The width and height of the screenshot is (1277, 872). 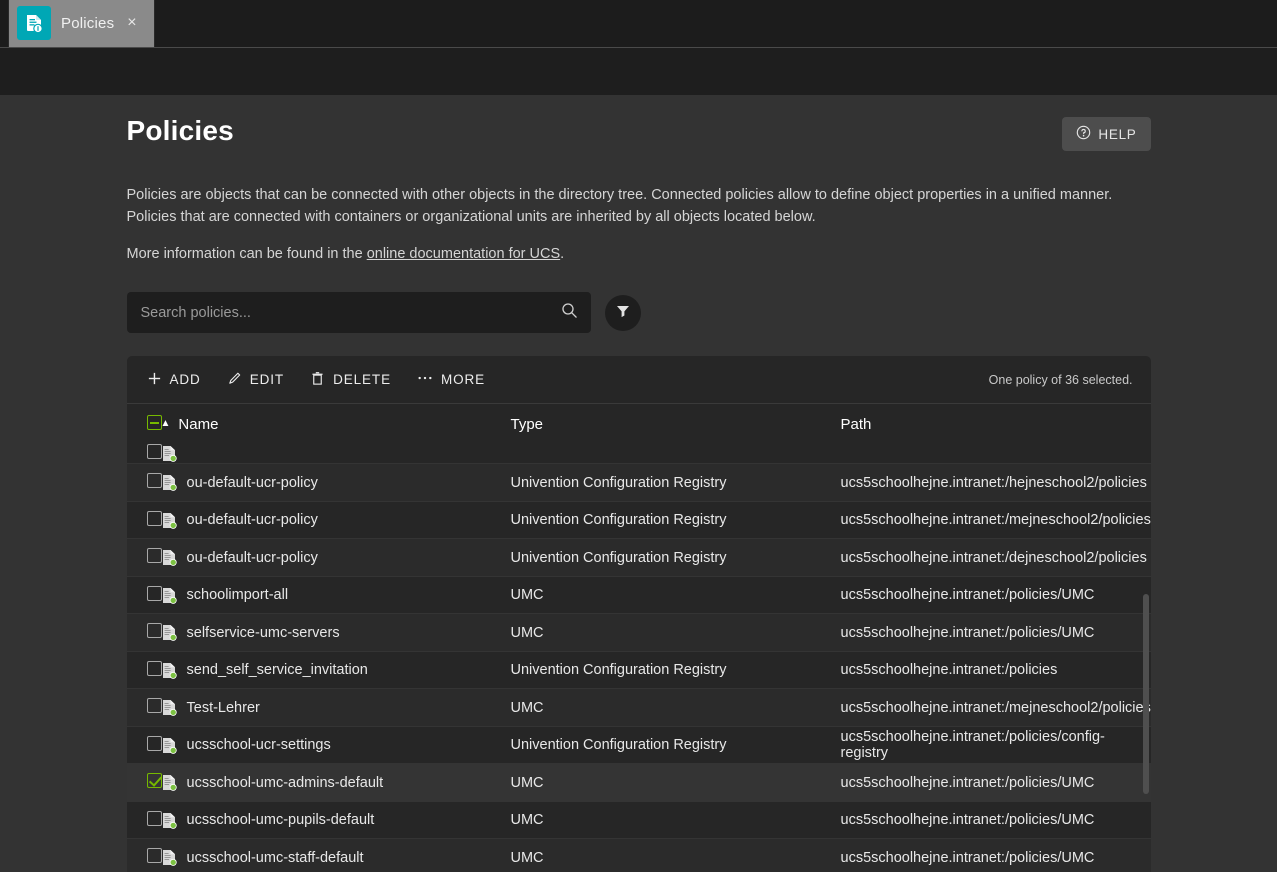 I want to click on add-button: ADD, so click(x=174, y=380).